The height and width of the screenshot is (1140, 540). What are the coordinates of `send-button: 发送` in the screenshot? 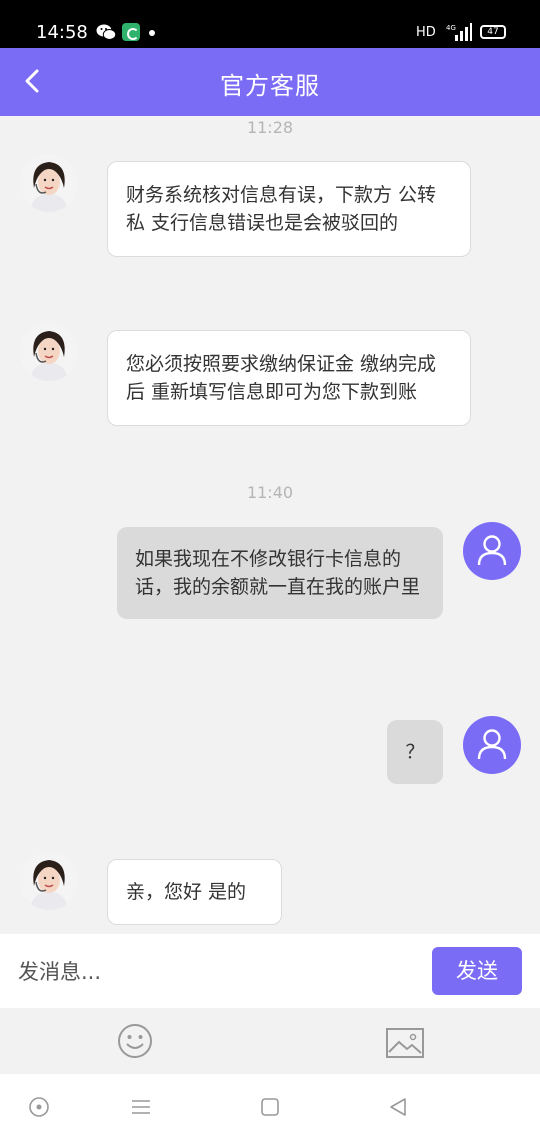 It's located at (477, 971).